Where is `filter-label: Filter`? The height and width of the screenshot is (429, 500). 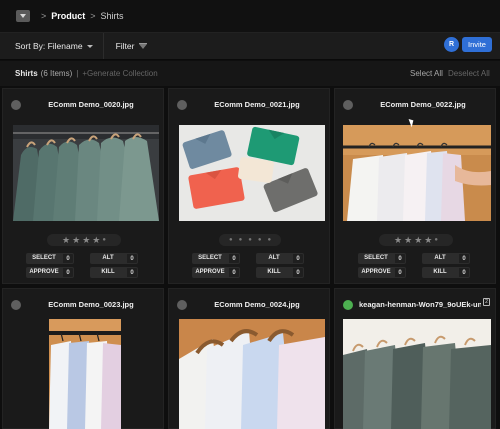 filter-label: Filter is located at coordinates (125, 46).